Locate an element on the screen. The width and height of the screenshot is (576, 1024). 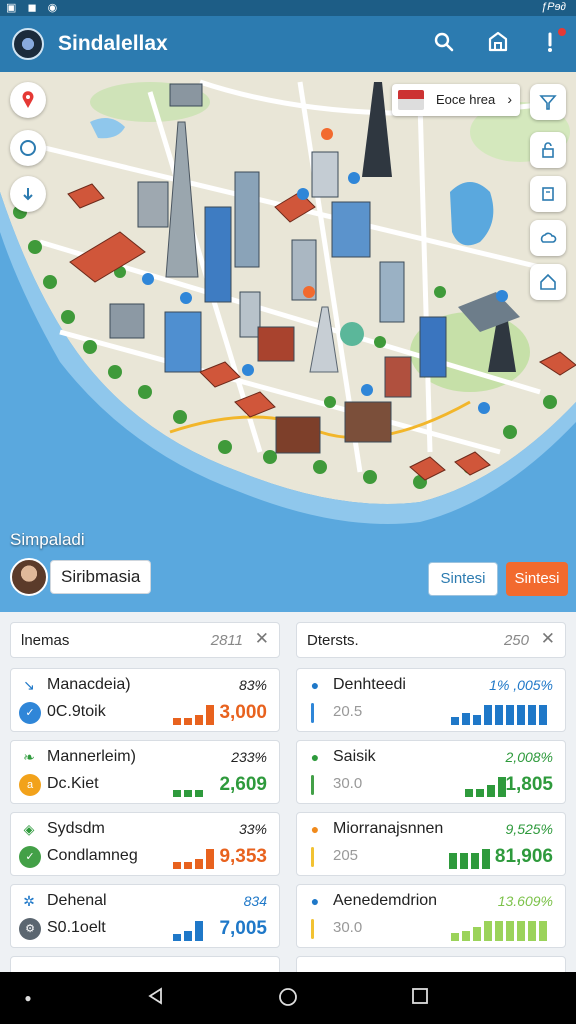
item-percent: 13.609% is located at coordinates (525, 901).